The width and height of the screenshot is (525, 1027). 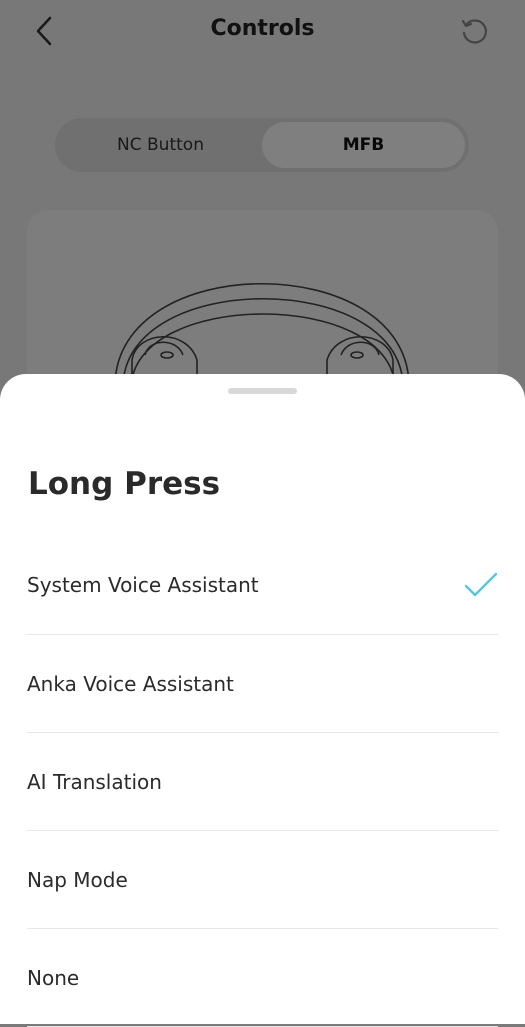 What do you see at coordinates (481, 584) in the screenshot?
I see `checkmark-icon` at bounding box center [481, 584].